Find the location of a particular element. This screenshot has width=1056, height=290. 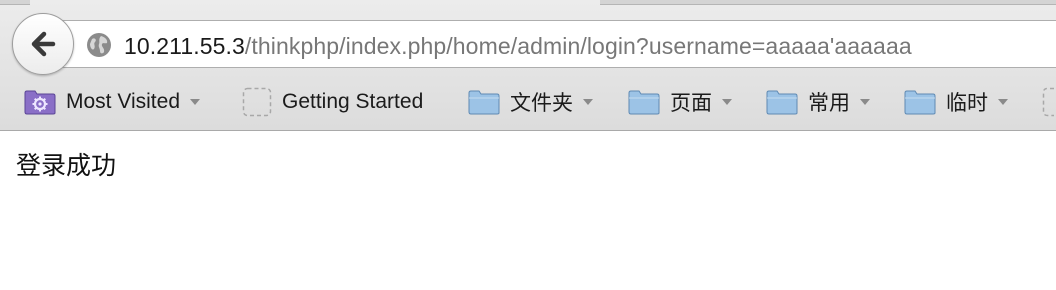

bookmark-label: 页面 is located at coordinates (691, 103).